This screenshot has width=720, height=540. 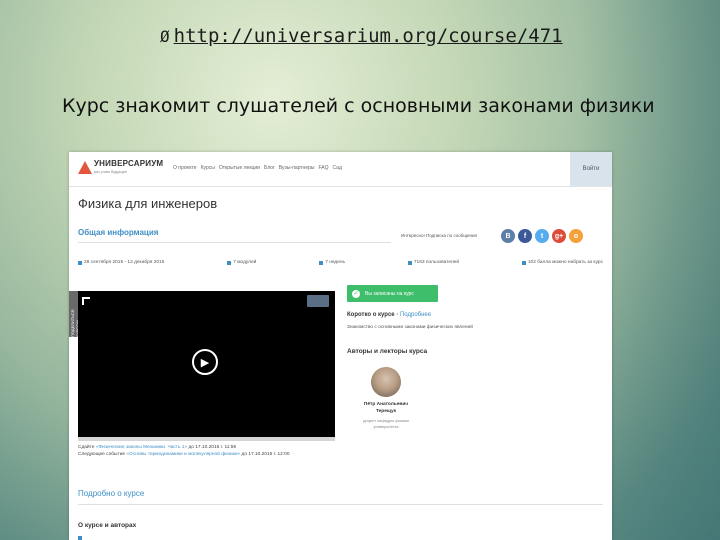 I want to click on nav-item: FAQ, so click(x=323, y=168).